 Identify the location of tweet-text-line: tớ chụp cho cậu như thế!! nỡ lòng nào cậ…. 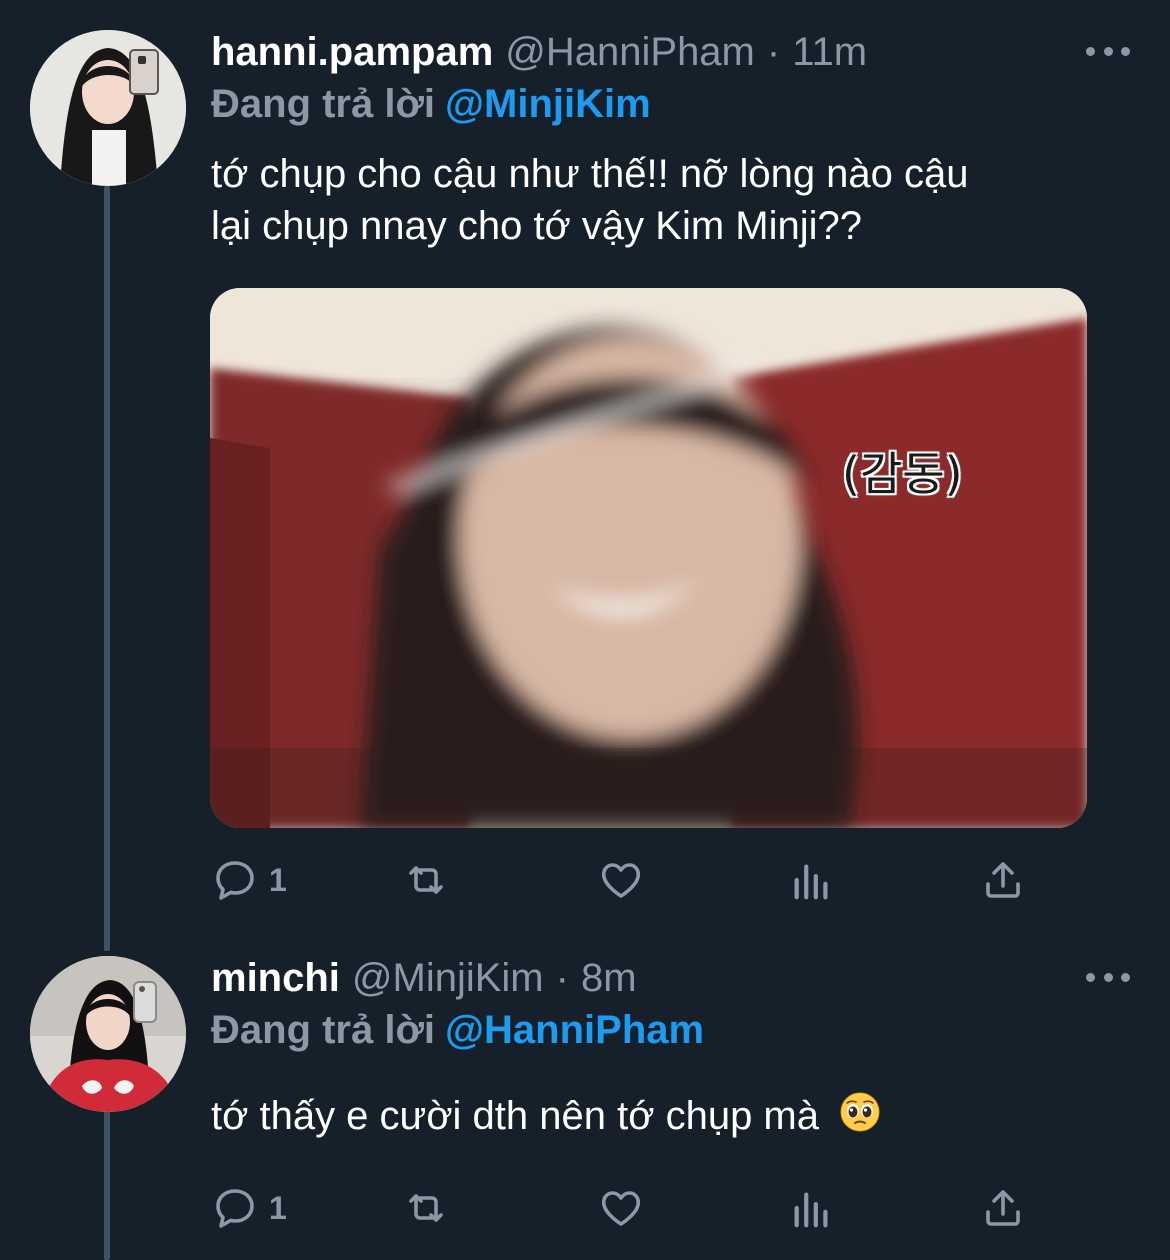
(590, 174).